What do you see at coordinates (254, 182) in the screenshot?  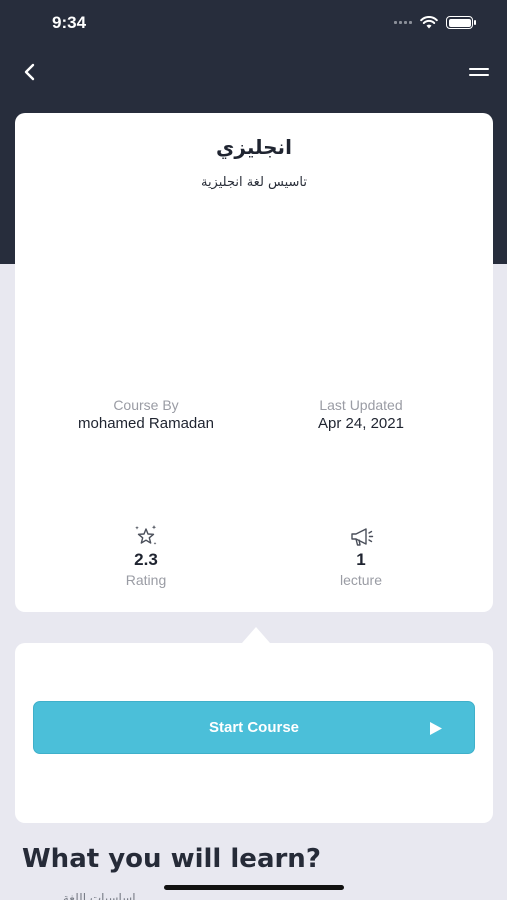 I see `course-subtitle: تاسيس لغة انجليزية` at bounding box center [254, 182].